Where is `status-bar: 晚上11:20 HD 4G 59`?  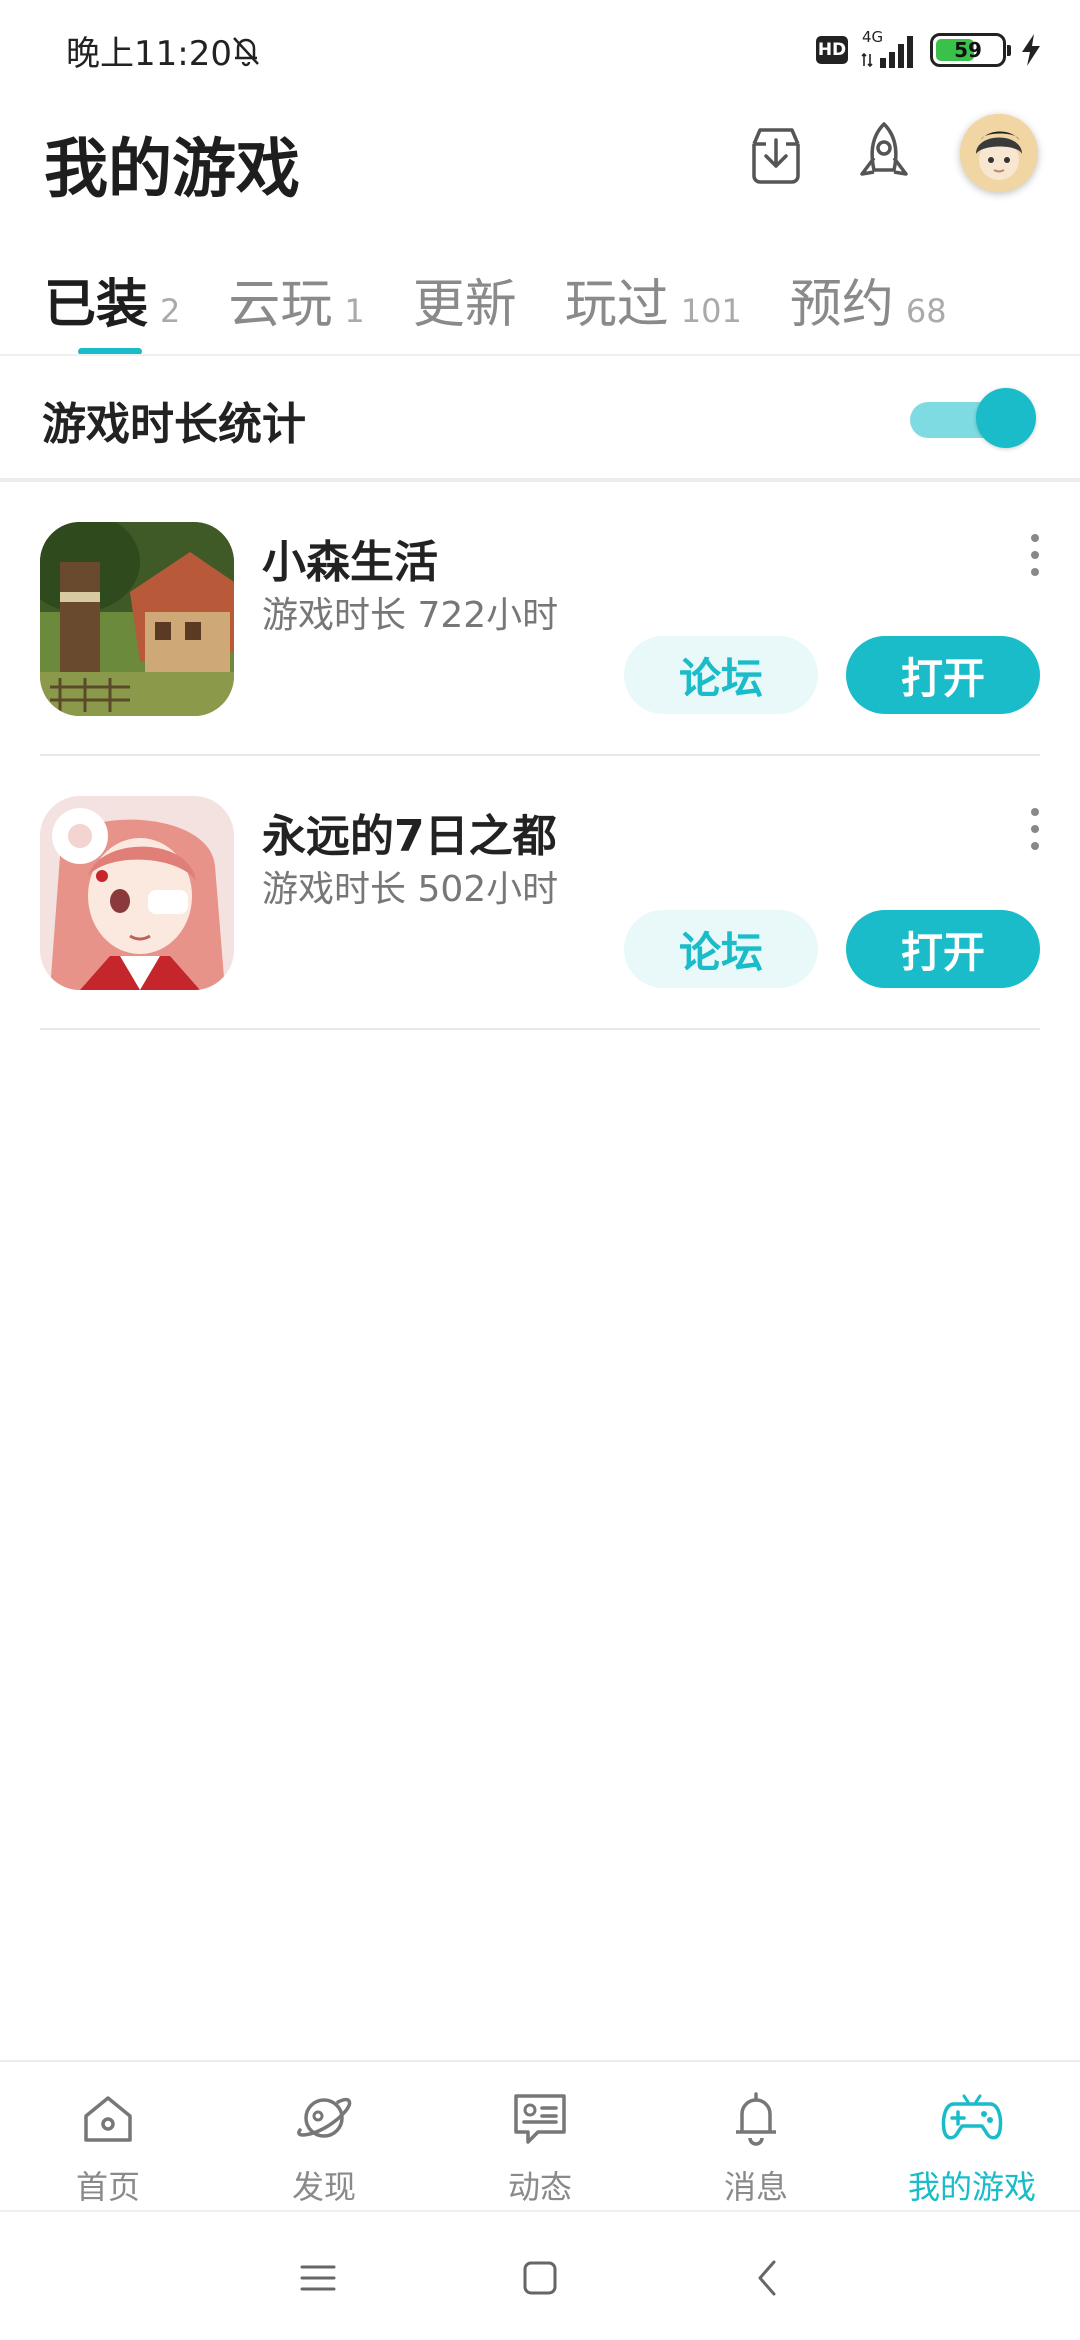
status-bar: 晚上11:20 HD 4G 59 is located at coordinates (540, 50).